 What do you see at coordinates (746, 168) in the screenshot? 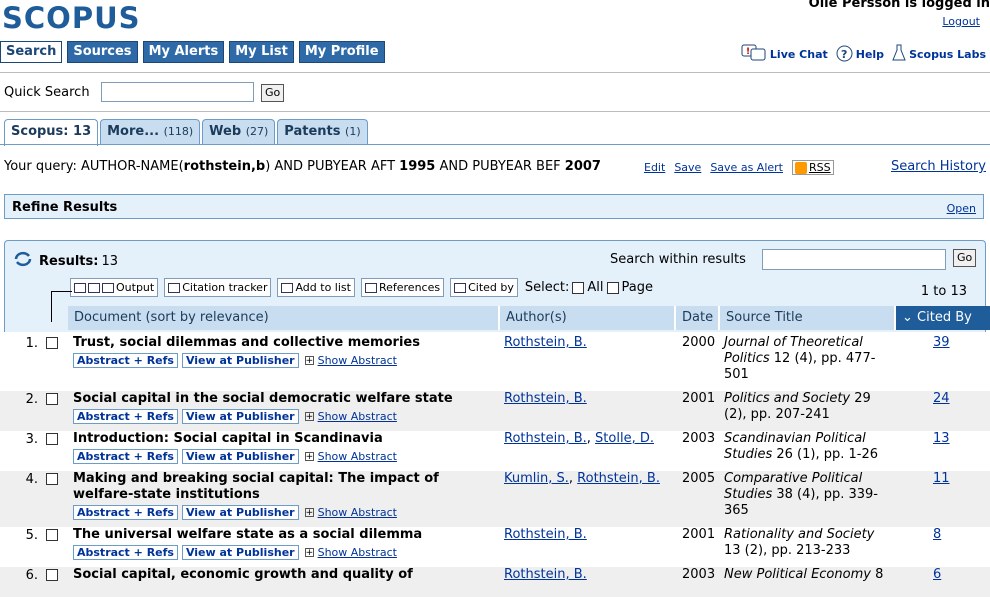
I see `save-alert-link: Save as Alert` at bounding box center [746, 168].